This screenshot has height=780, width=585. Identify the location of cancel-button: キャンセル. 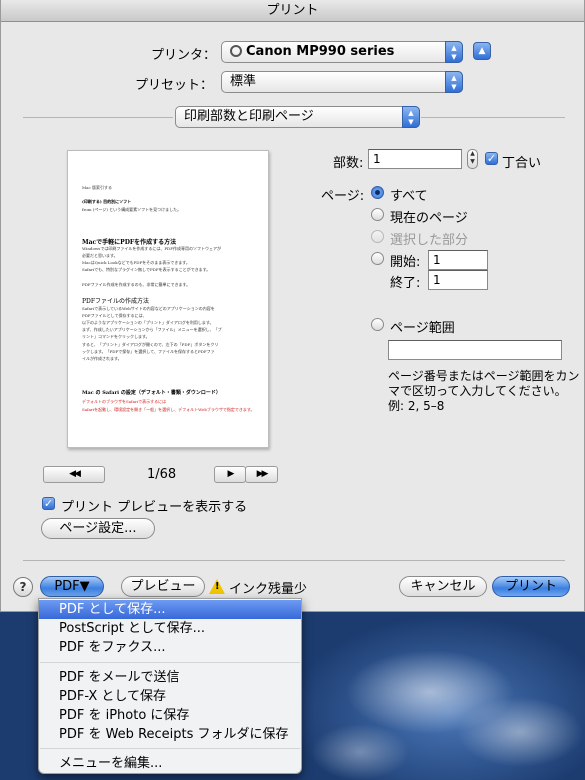
(443, 586).